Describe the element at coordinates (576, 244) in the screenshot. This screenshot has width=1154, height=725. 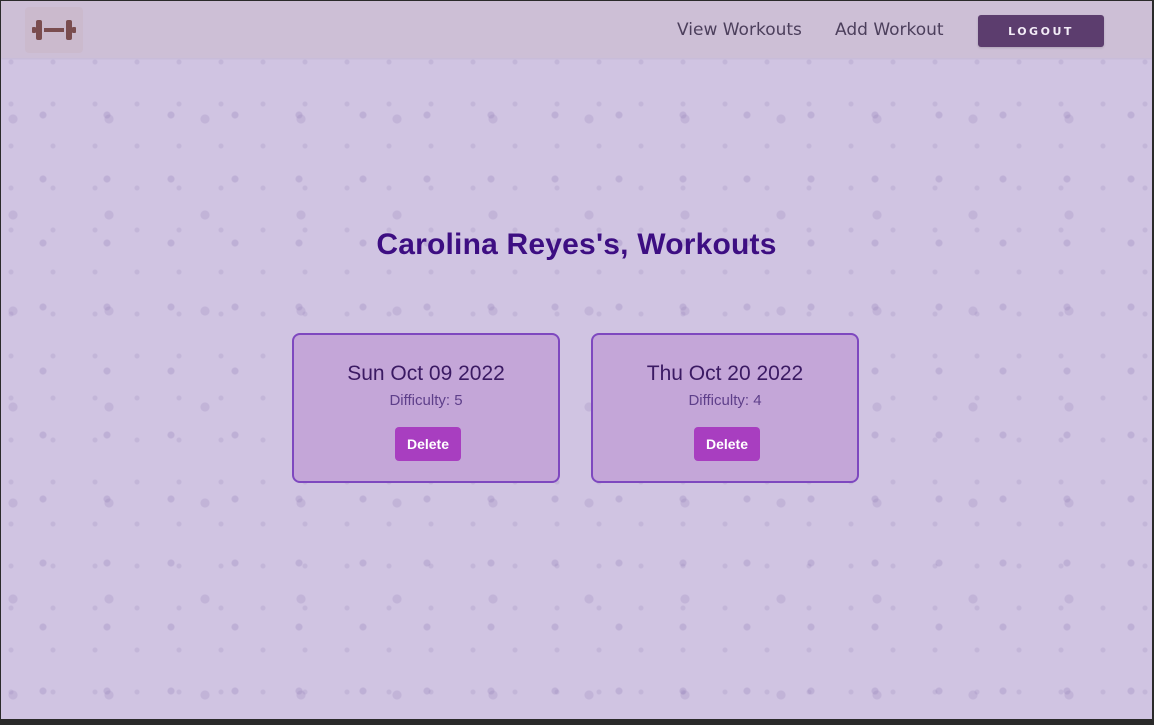
I see `page-title: Carolina Reyes's, Workouts` at that location.